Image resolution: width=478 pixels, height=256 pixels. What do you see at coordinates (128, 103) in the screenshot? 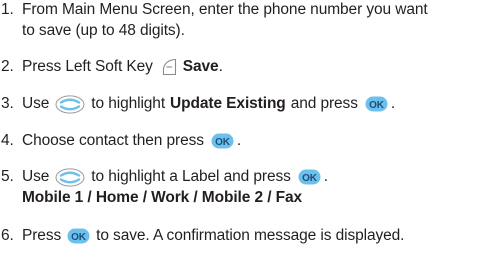
I see `step-text: to highlight` at bounding box center [128, 103].